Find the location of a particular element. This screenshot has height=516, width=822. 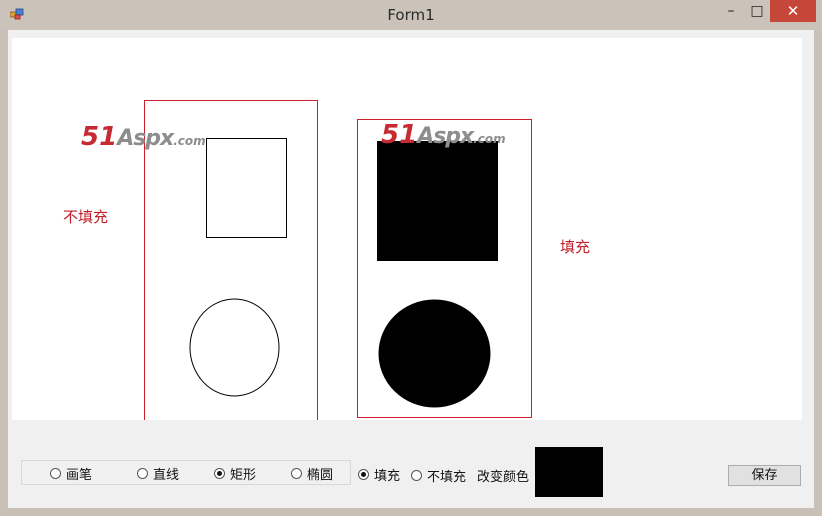

outline-rectangle is located at coordinates (246, 188).